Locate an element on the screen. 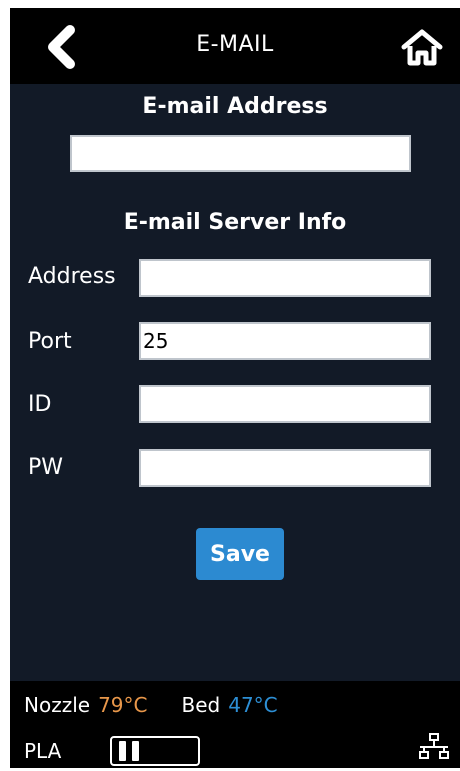  pw-label: PW is located at coordinates (46, 467).